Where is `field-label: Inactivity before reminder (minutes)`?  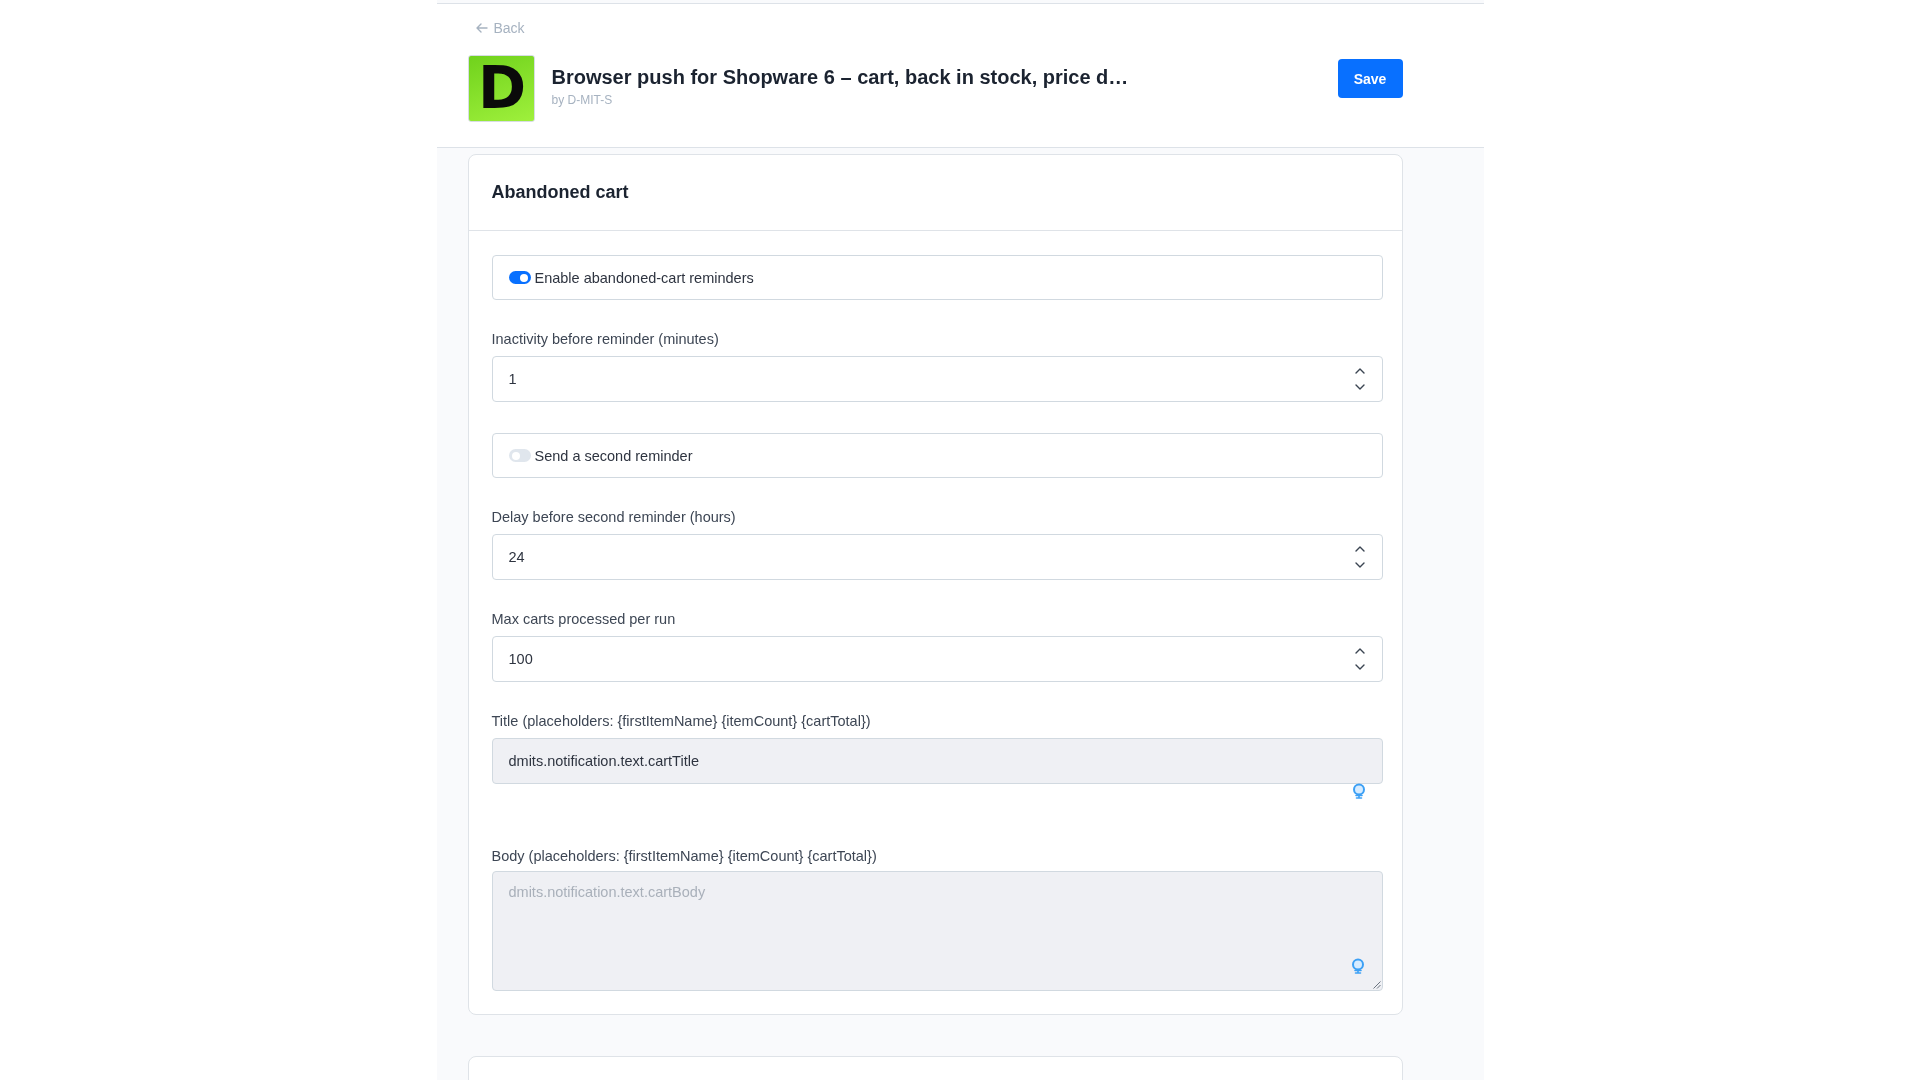 field-label: Inactivity before reminder (minutes) is located at coordinates (605, 339).